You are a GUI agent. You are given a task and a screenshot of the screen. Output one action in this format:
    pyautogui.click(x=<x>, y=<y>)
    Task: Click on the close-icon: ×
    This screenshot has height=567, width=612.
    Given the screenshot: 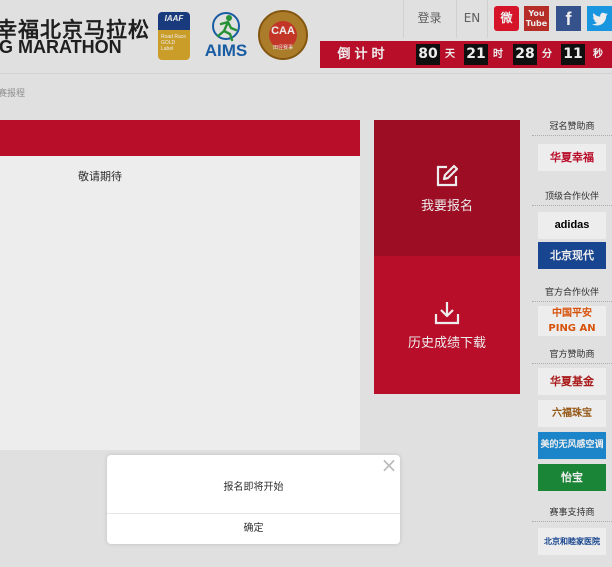 What is the action you would take?
    pyautogui.click(x=389, y=465)
    